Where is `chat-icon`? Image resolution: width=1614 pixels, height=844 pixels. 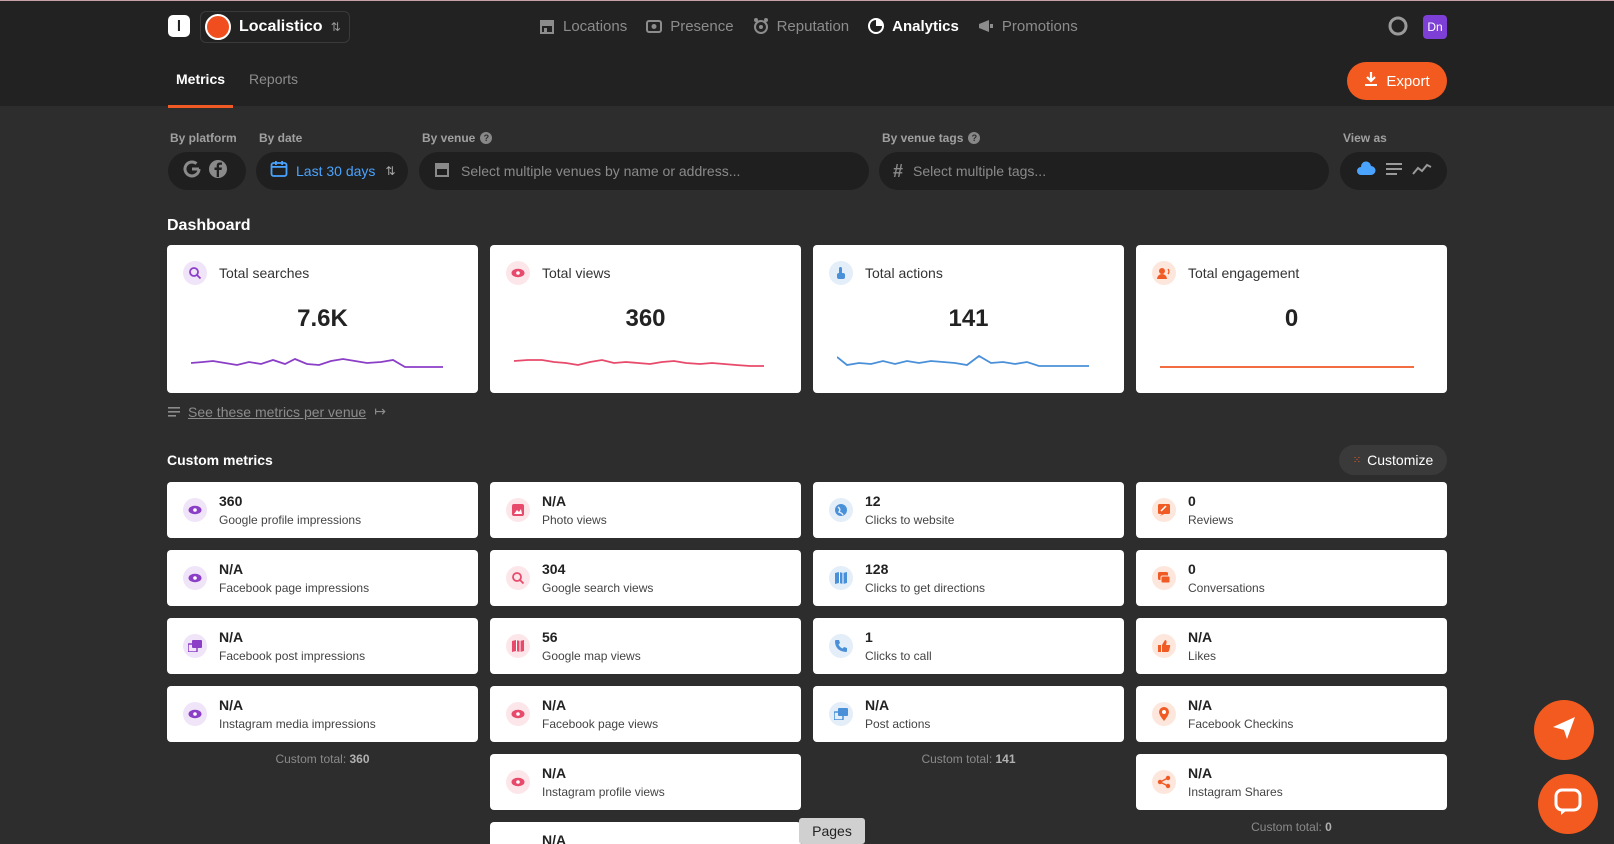 chat-icon is located at coordinates (1164, 578).